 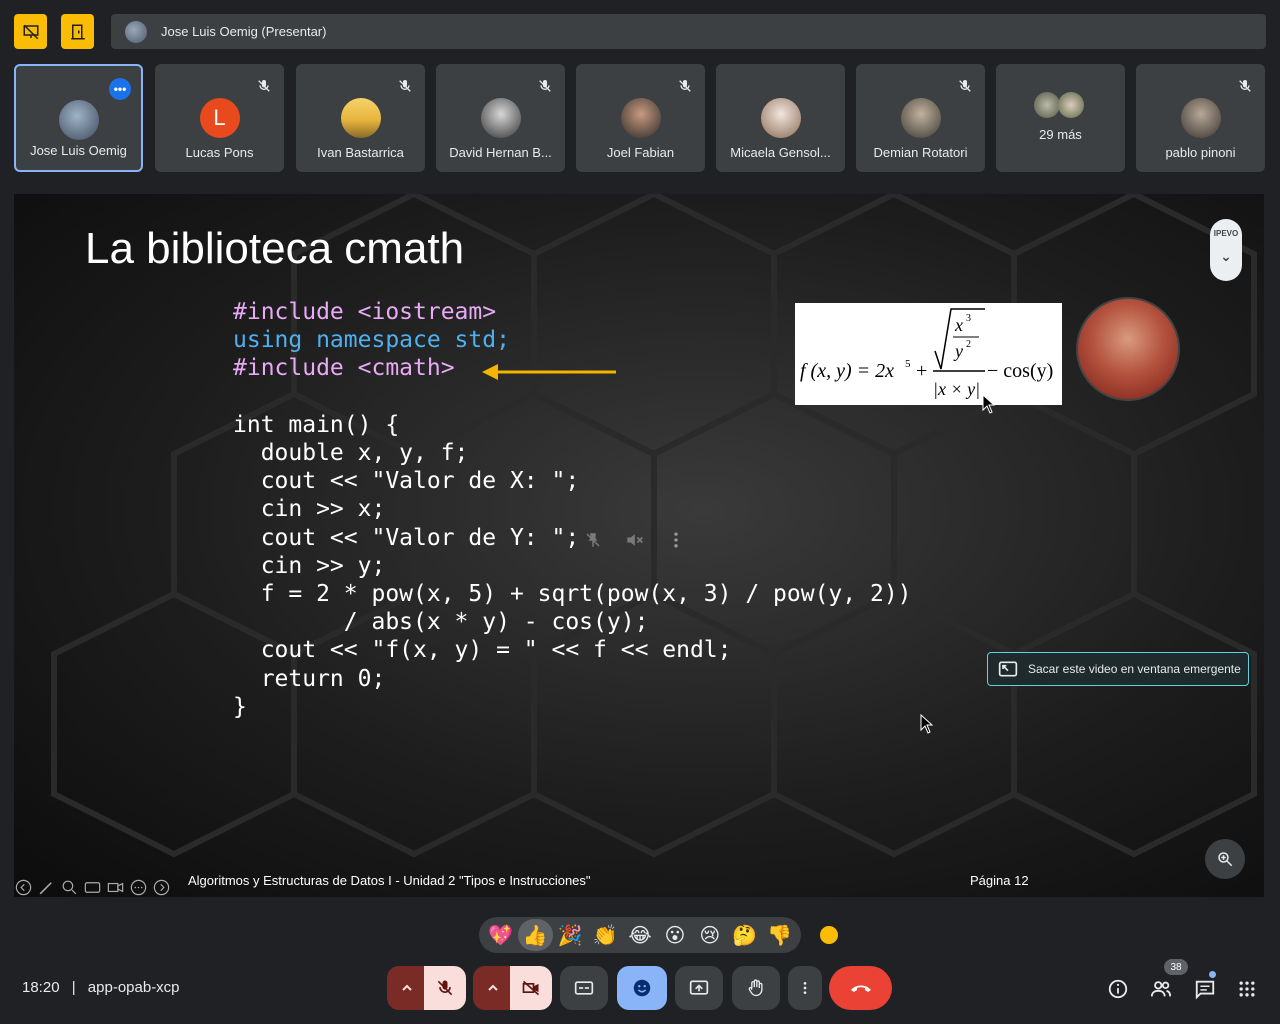 I want to click on video-options-button, so click(x=493, y=988).